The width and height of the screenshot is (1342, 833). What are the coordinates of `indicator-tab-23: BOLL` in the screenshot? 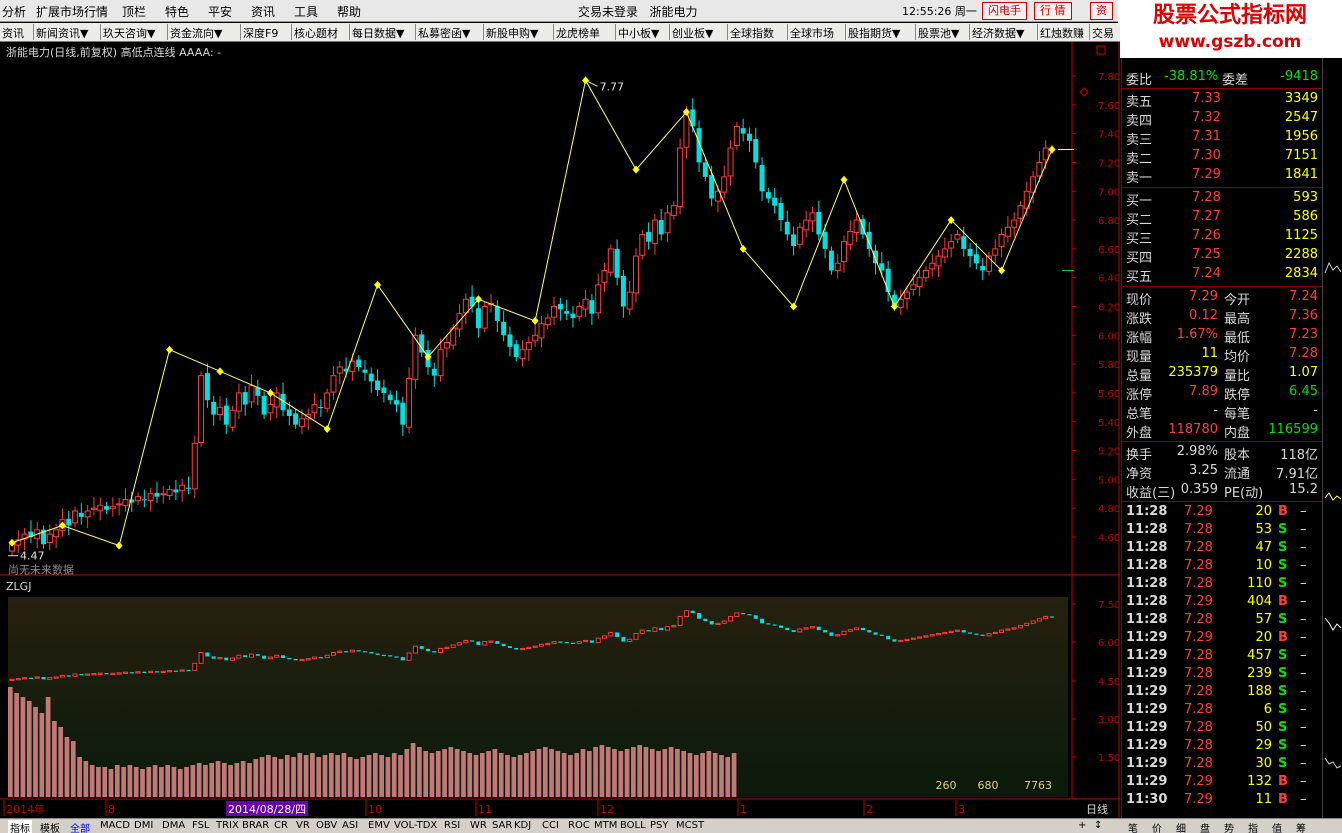 It's located at (633, 825).